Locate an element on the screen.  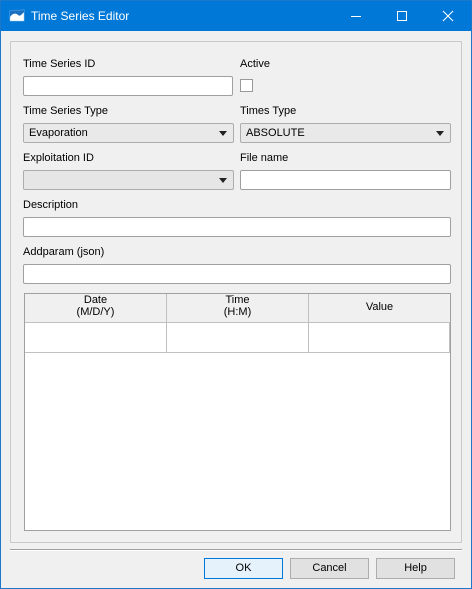
minimize-icon is located at coordinates (356, 16).